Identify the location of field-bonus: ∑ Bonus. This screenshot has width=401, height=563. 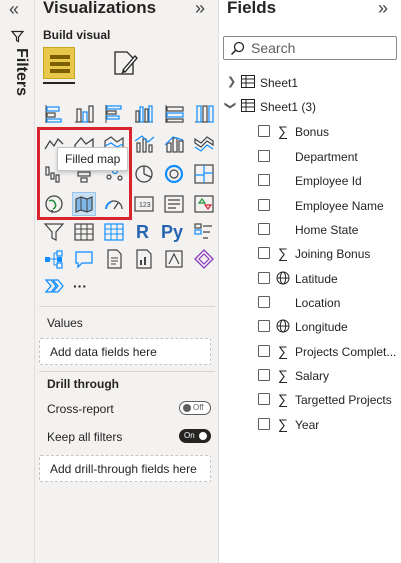
(328, 132).